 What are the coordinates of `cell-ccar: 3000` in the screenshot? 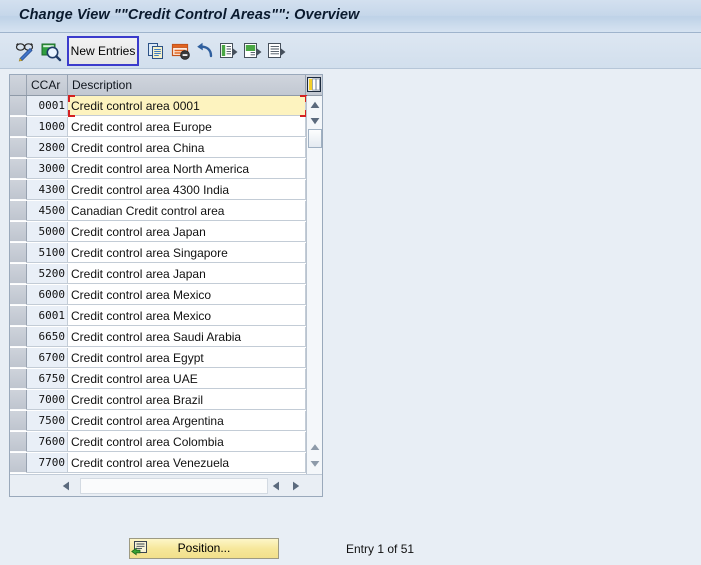 It's located at (47, 169).